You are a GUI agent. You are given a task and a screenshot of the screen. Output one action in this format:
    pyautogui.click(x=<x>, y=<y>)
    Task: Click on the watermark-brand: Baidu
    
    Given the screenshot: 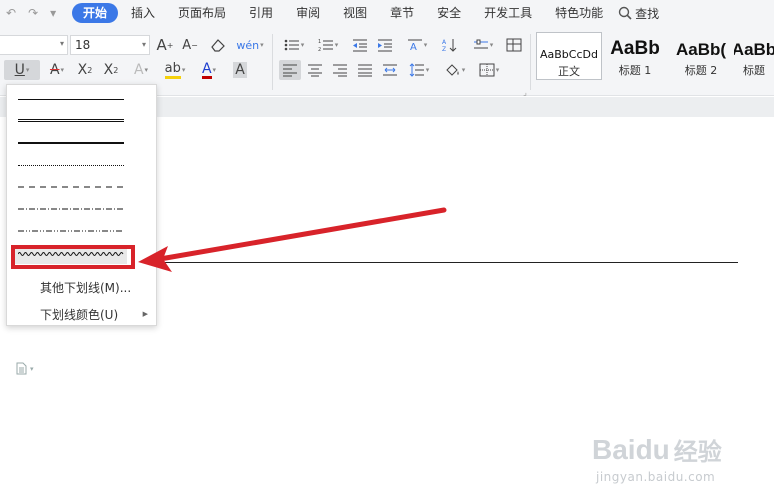 What is the action you would take?
    pyautogui.click(x=631, y=449)
    